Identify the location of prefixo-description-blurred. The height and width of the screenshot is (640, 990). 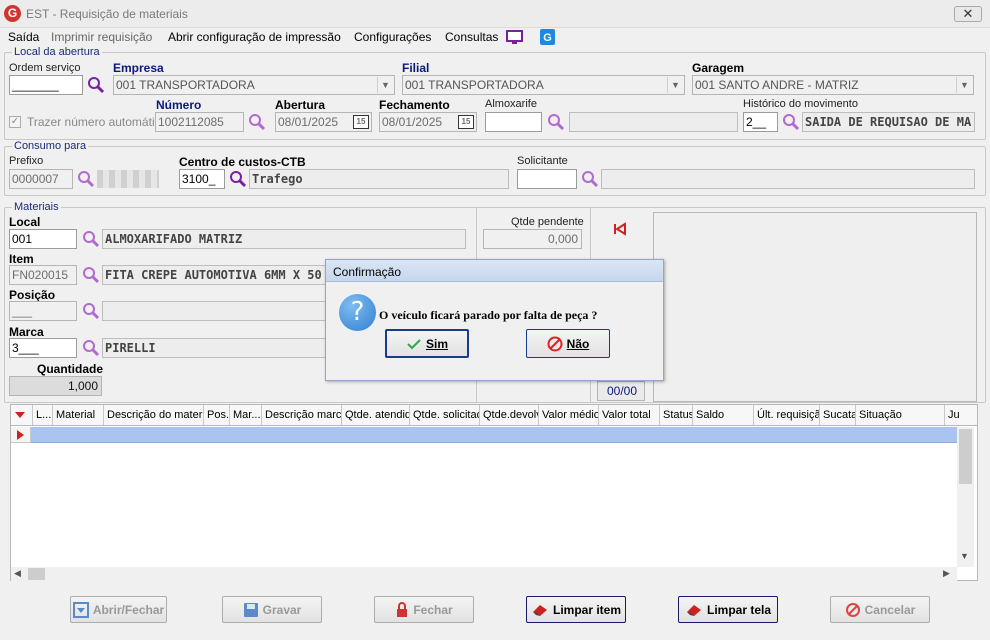
(128, 179).